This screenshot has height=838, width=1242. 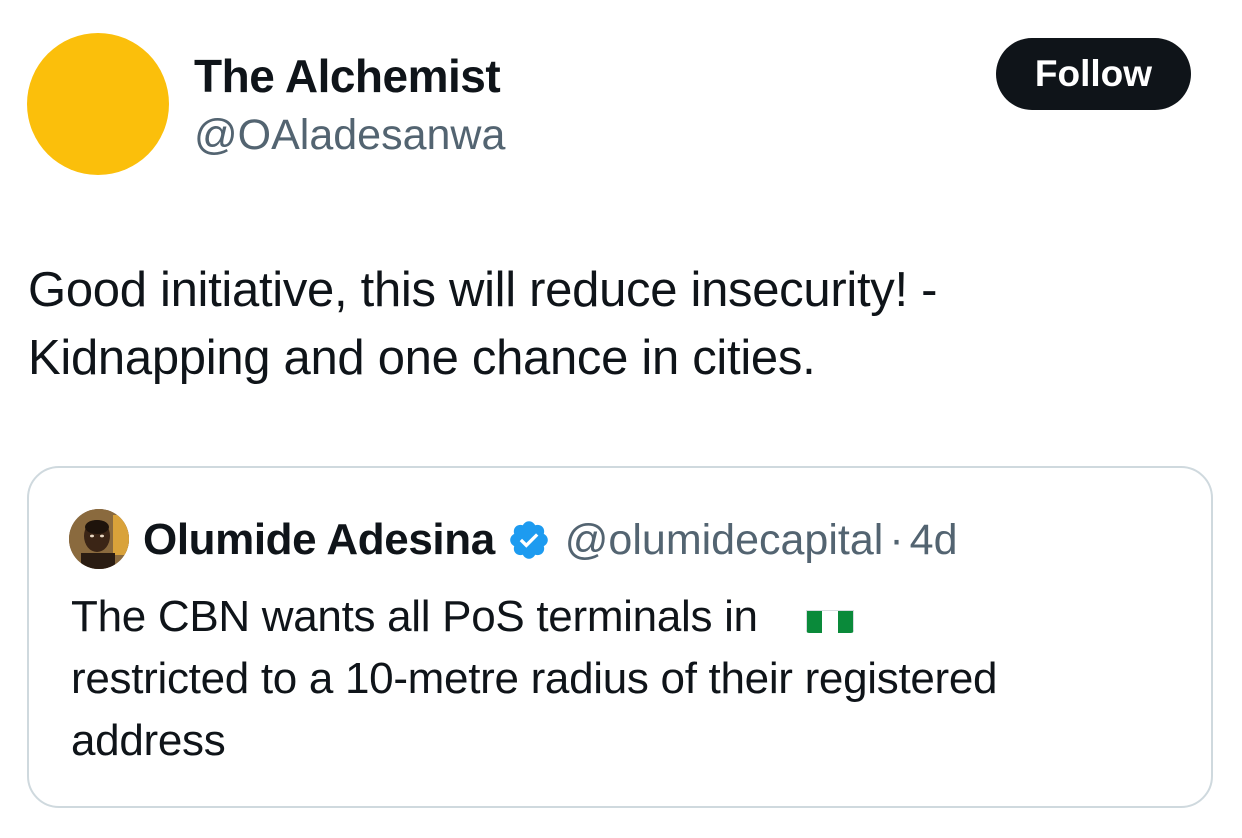 What do you see at coordinates (724, 540) in the screenshot?
I see `quoted-author-handle: @olumidecapital` at bounding box center [724, 540].